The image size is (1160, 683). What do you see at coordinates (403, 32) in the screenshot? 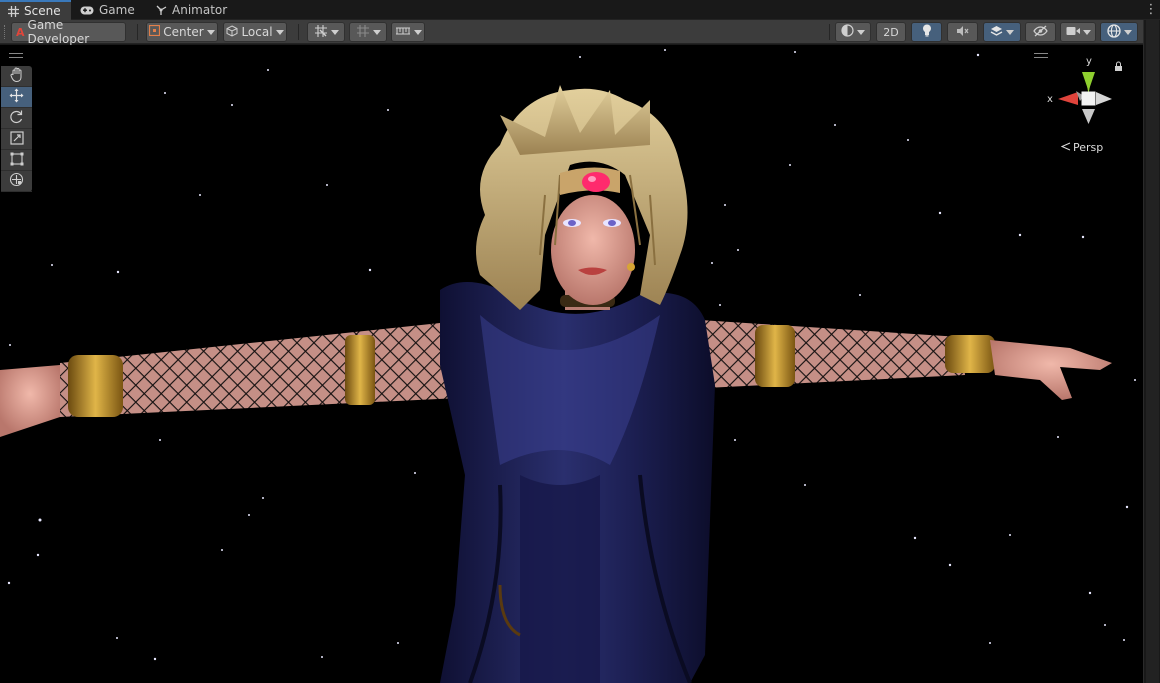
I see `ruler-icon` at bounding box center [403, 32].